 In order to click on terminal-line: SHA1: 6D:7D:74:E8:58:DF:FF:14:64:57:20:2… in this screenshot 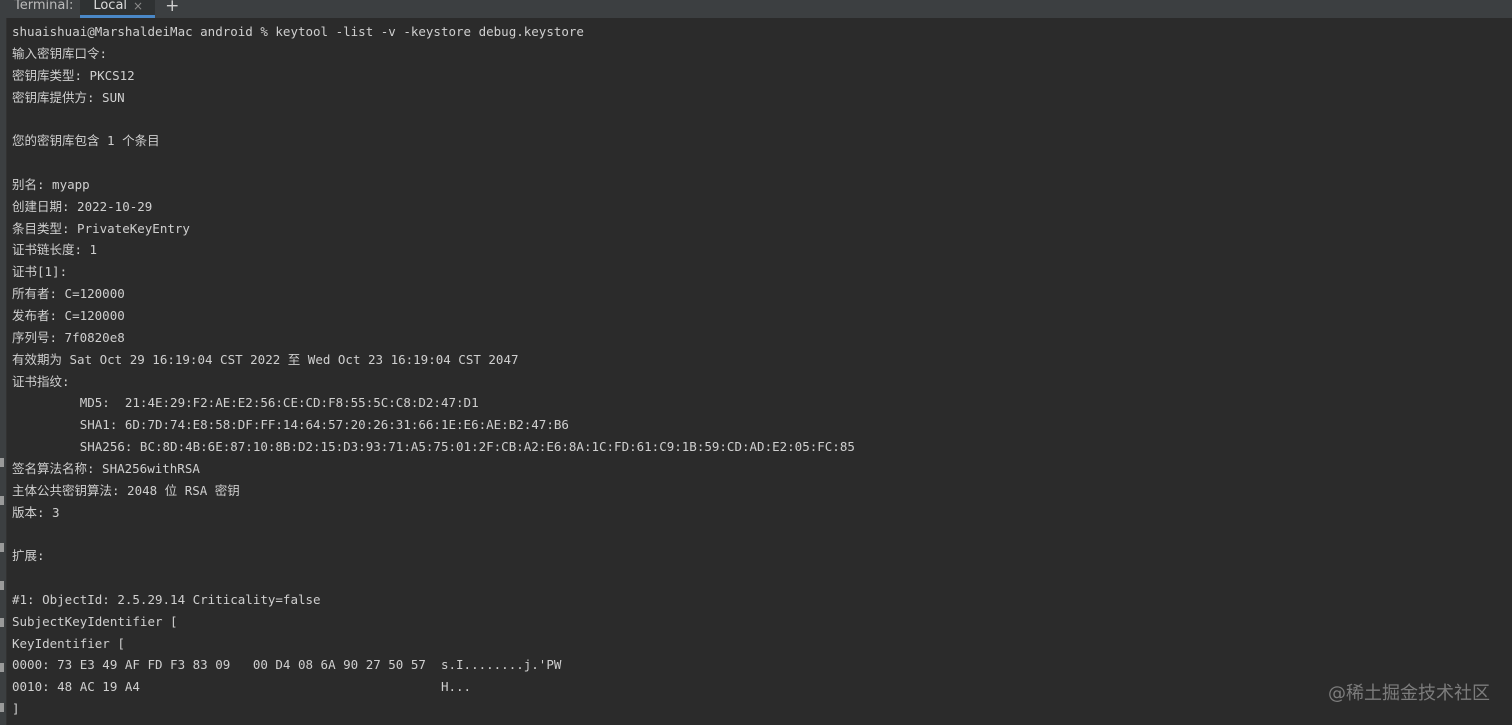, I will do `click(290, 425)`.